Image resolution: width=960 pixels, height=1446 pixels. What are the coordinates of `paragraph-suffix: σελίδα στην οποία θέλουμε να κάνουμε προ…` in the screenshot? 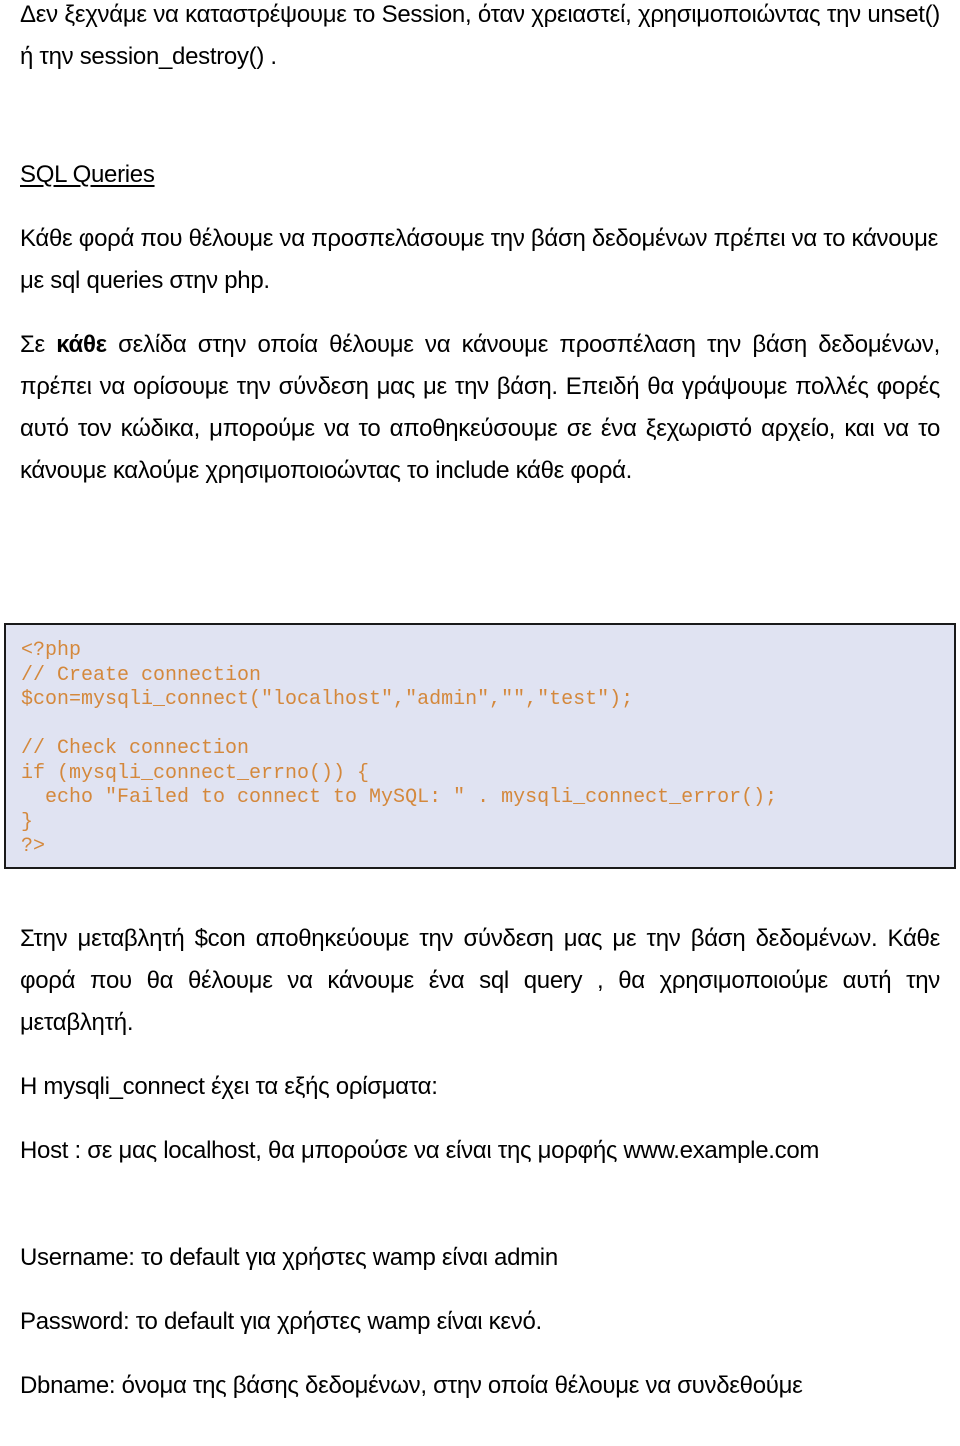 It's located at (480, 407).